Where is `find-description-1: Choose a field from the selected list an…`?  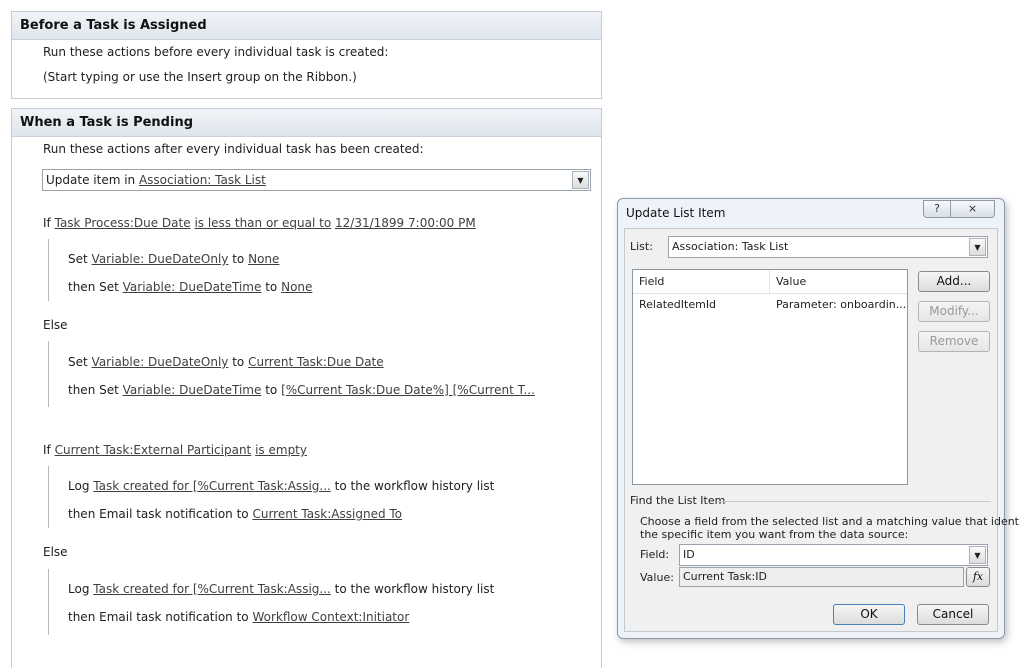 find-description-1: Choose a field from the selected list an… is located at coordinates (829, 521).